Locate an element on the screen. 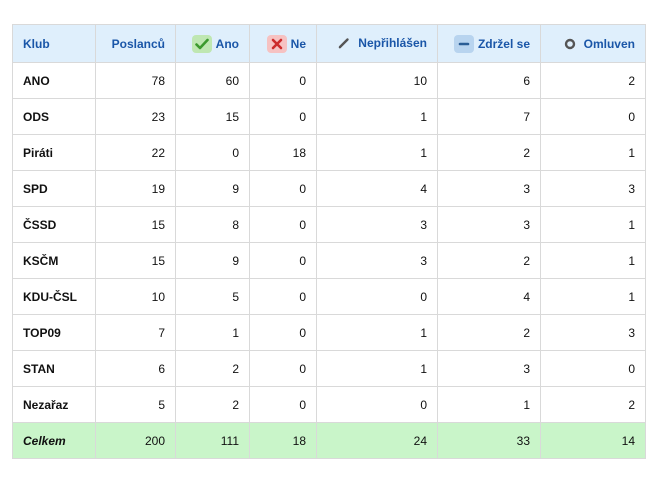 This screenshot has width=660, height=477. cell-yes: 1 is located at coordinates (212, 332).